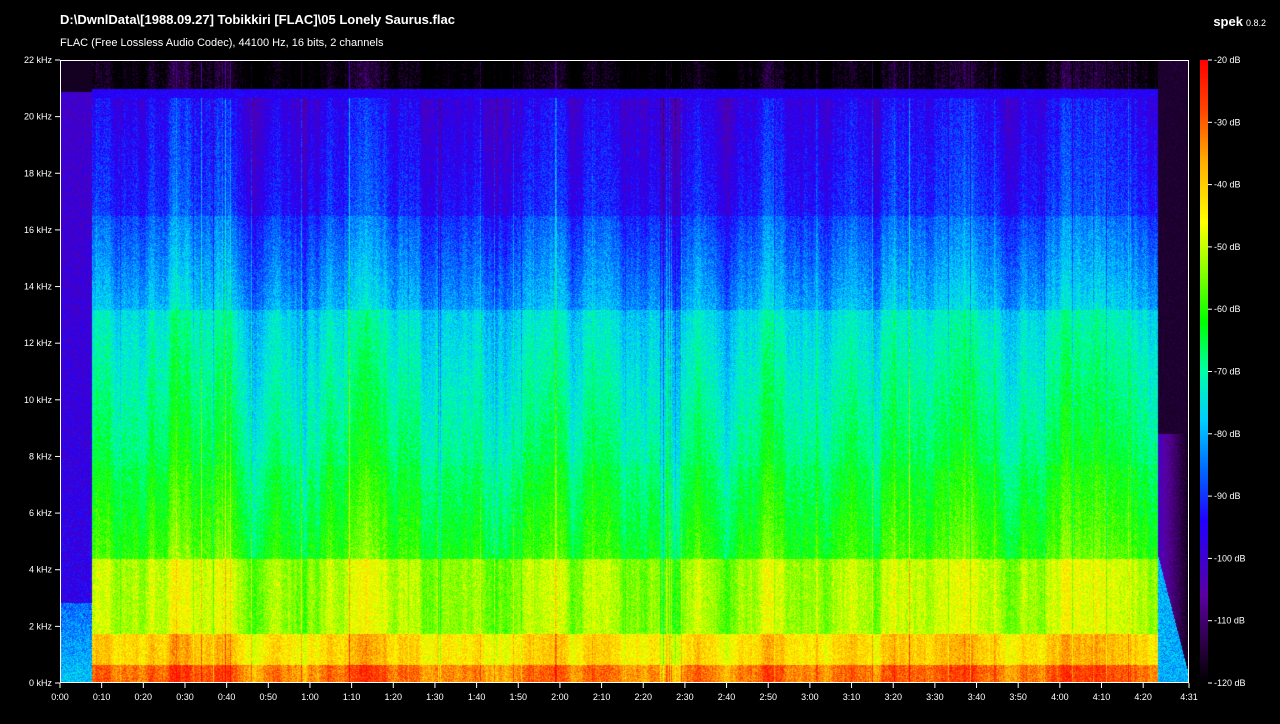 This screenshot has width=1280, height=724. I want to click on time-tick-label: 0:50, so click(269, 697).